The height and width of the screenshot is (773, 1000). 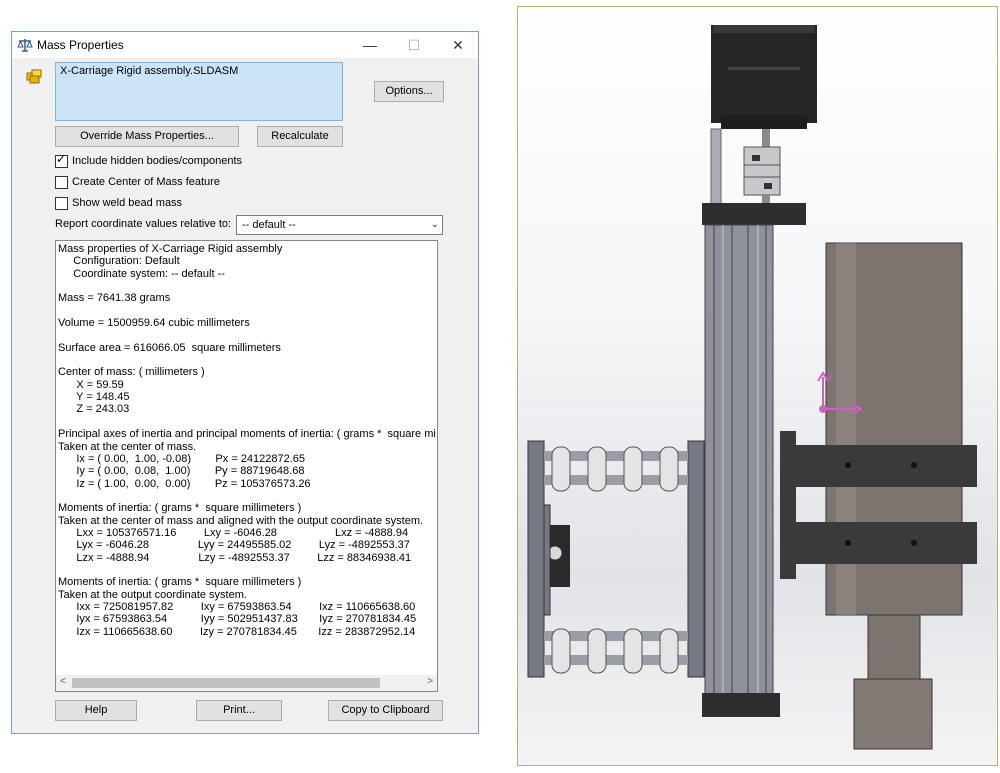 What do you see at coordinates (199, 91) in the screenshot?
I see `selected-items-list: X-Carriage Rigid assembly.SLDASM` at bounding box center [199, 91].